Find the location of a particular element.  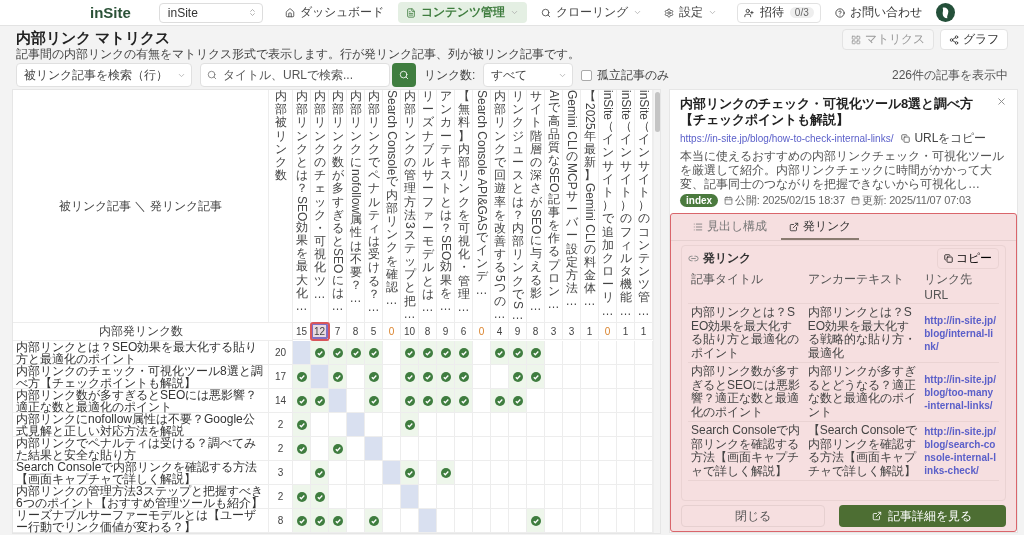

total-cell: 5 is located at coordinates (374, 332).